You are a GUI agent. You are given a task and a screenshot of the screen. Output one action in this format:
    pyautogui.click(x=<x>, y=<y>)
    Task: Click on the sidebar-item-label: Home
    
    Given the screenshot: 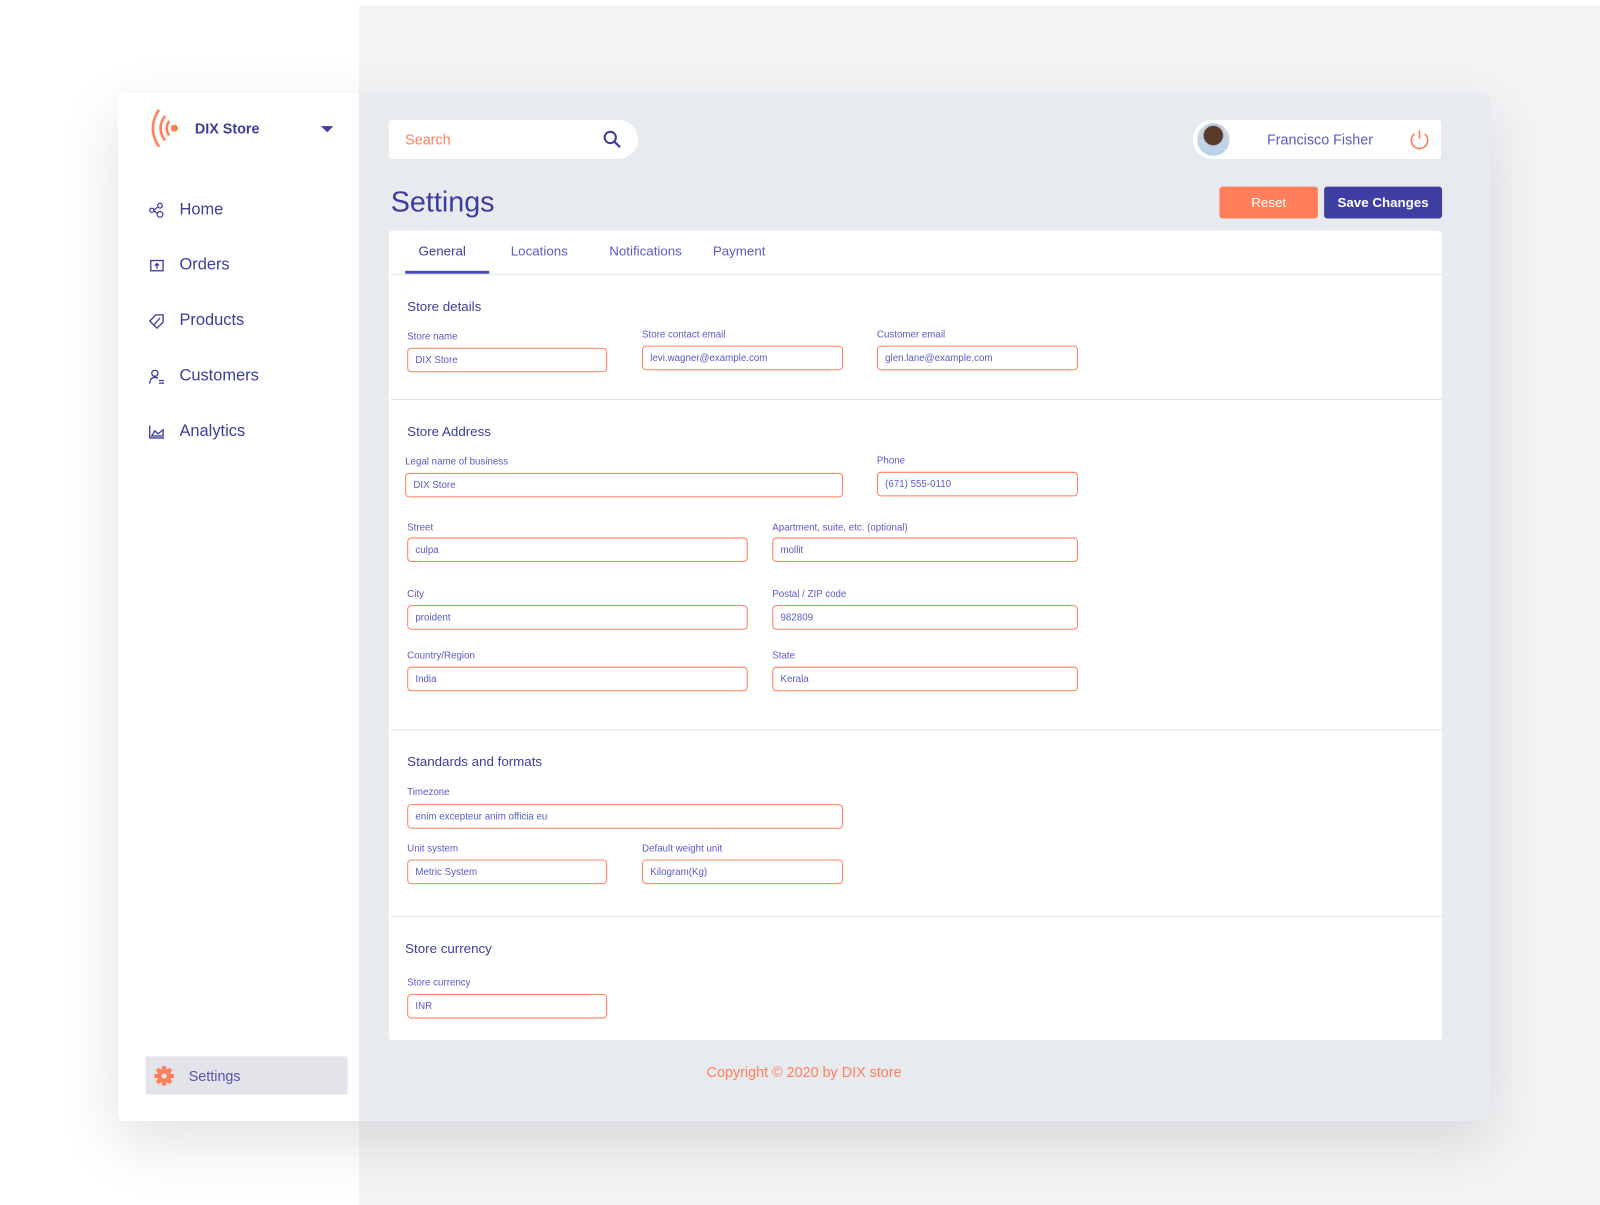 What is the action you would take?
    pyautogui.click(x=201, y=210)
    